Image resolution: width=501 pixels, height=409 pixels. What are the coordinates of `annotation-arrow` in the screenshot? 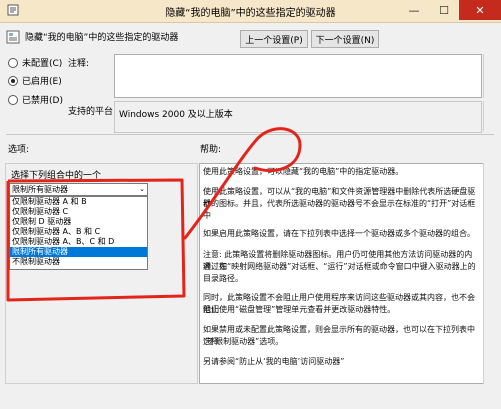 It's located at (242, 183).